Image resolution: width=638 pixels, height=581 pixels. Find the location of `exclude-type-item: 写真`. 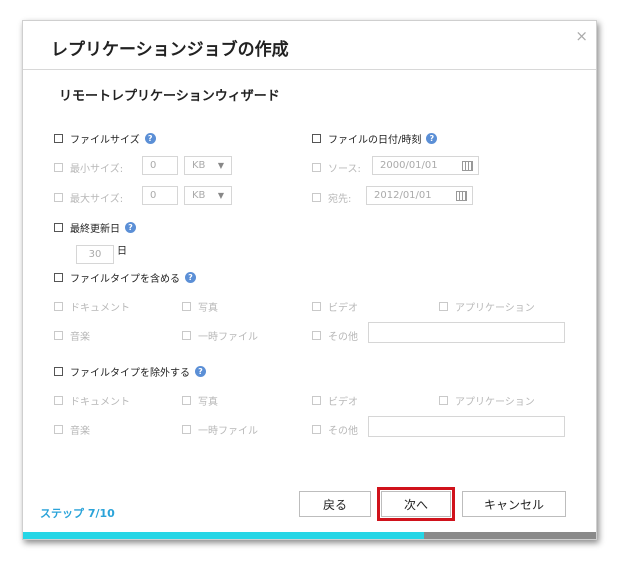

exclude-type-item: 写真 is located at coordinates (200, 400).